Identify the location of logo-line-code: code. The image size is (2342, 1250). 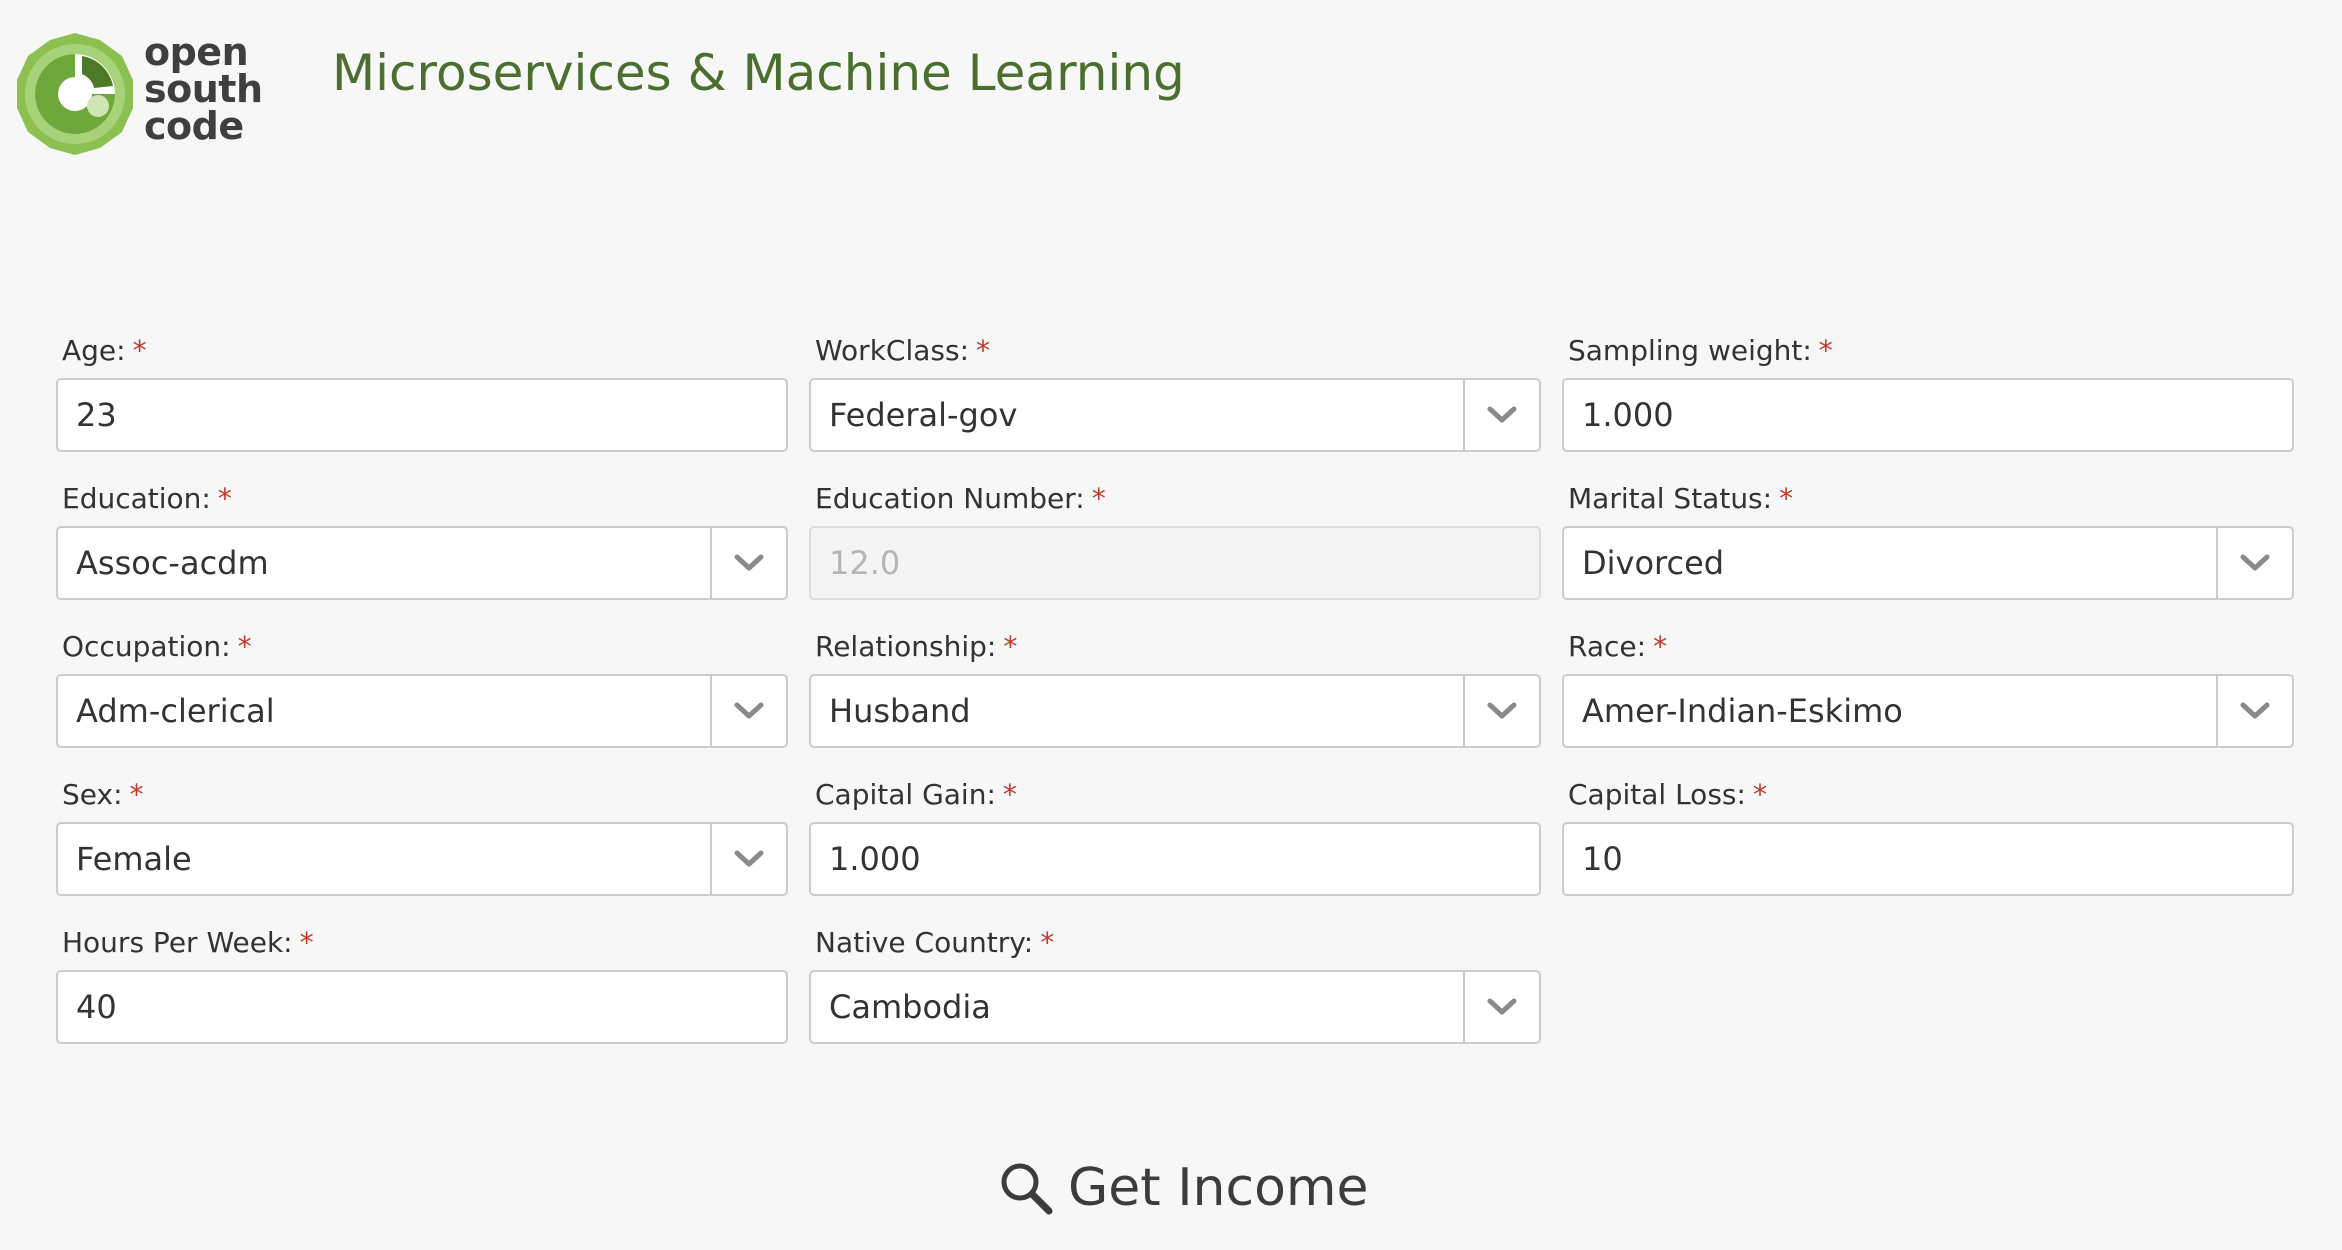
(194, 126).